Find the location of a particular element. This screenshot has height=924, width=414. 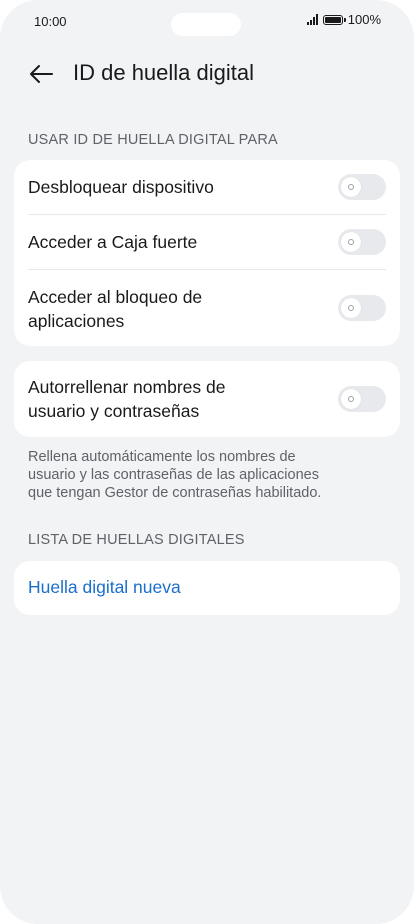

row-unlock-device: Desbloquear dispositivo is located at coordinates (207, 187).